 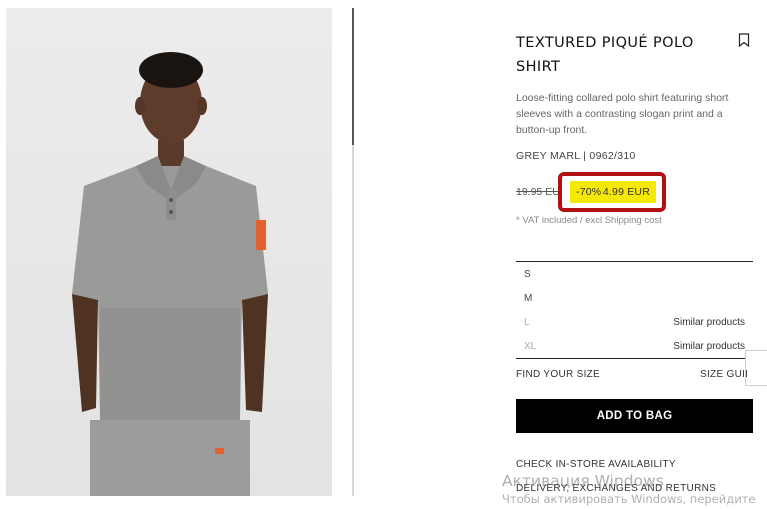 What do you see at coordinates (576, 156) in the screenshot?
I see `color-reference: GREY MARL | 0962/310` at bounding box center [576, 156].